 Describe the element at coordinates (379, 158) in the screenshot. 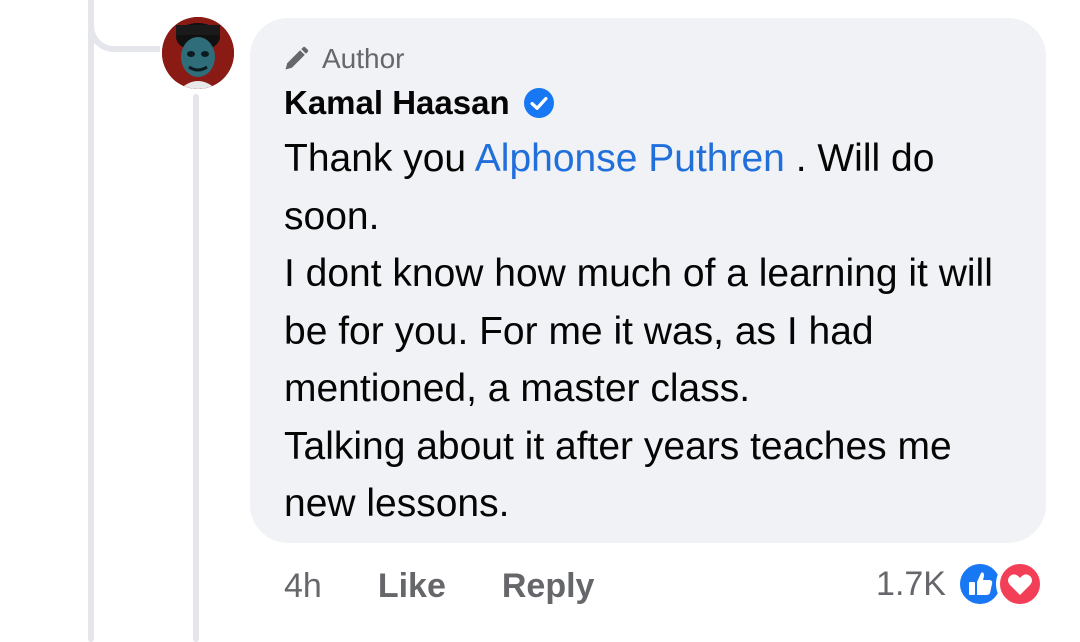

I see `comment-text-start: Thank you` at that location.